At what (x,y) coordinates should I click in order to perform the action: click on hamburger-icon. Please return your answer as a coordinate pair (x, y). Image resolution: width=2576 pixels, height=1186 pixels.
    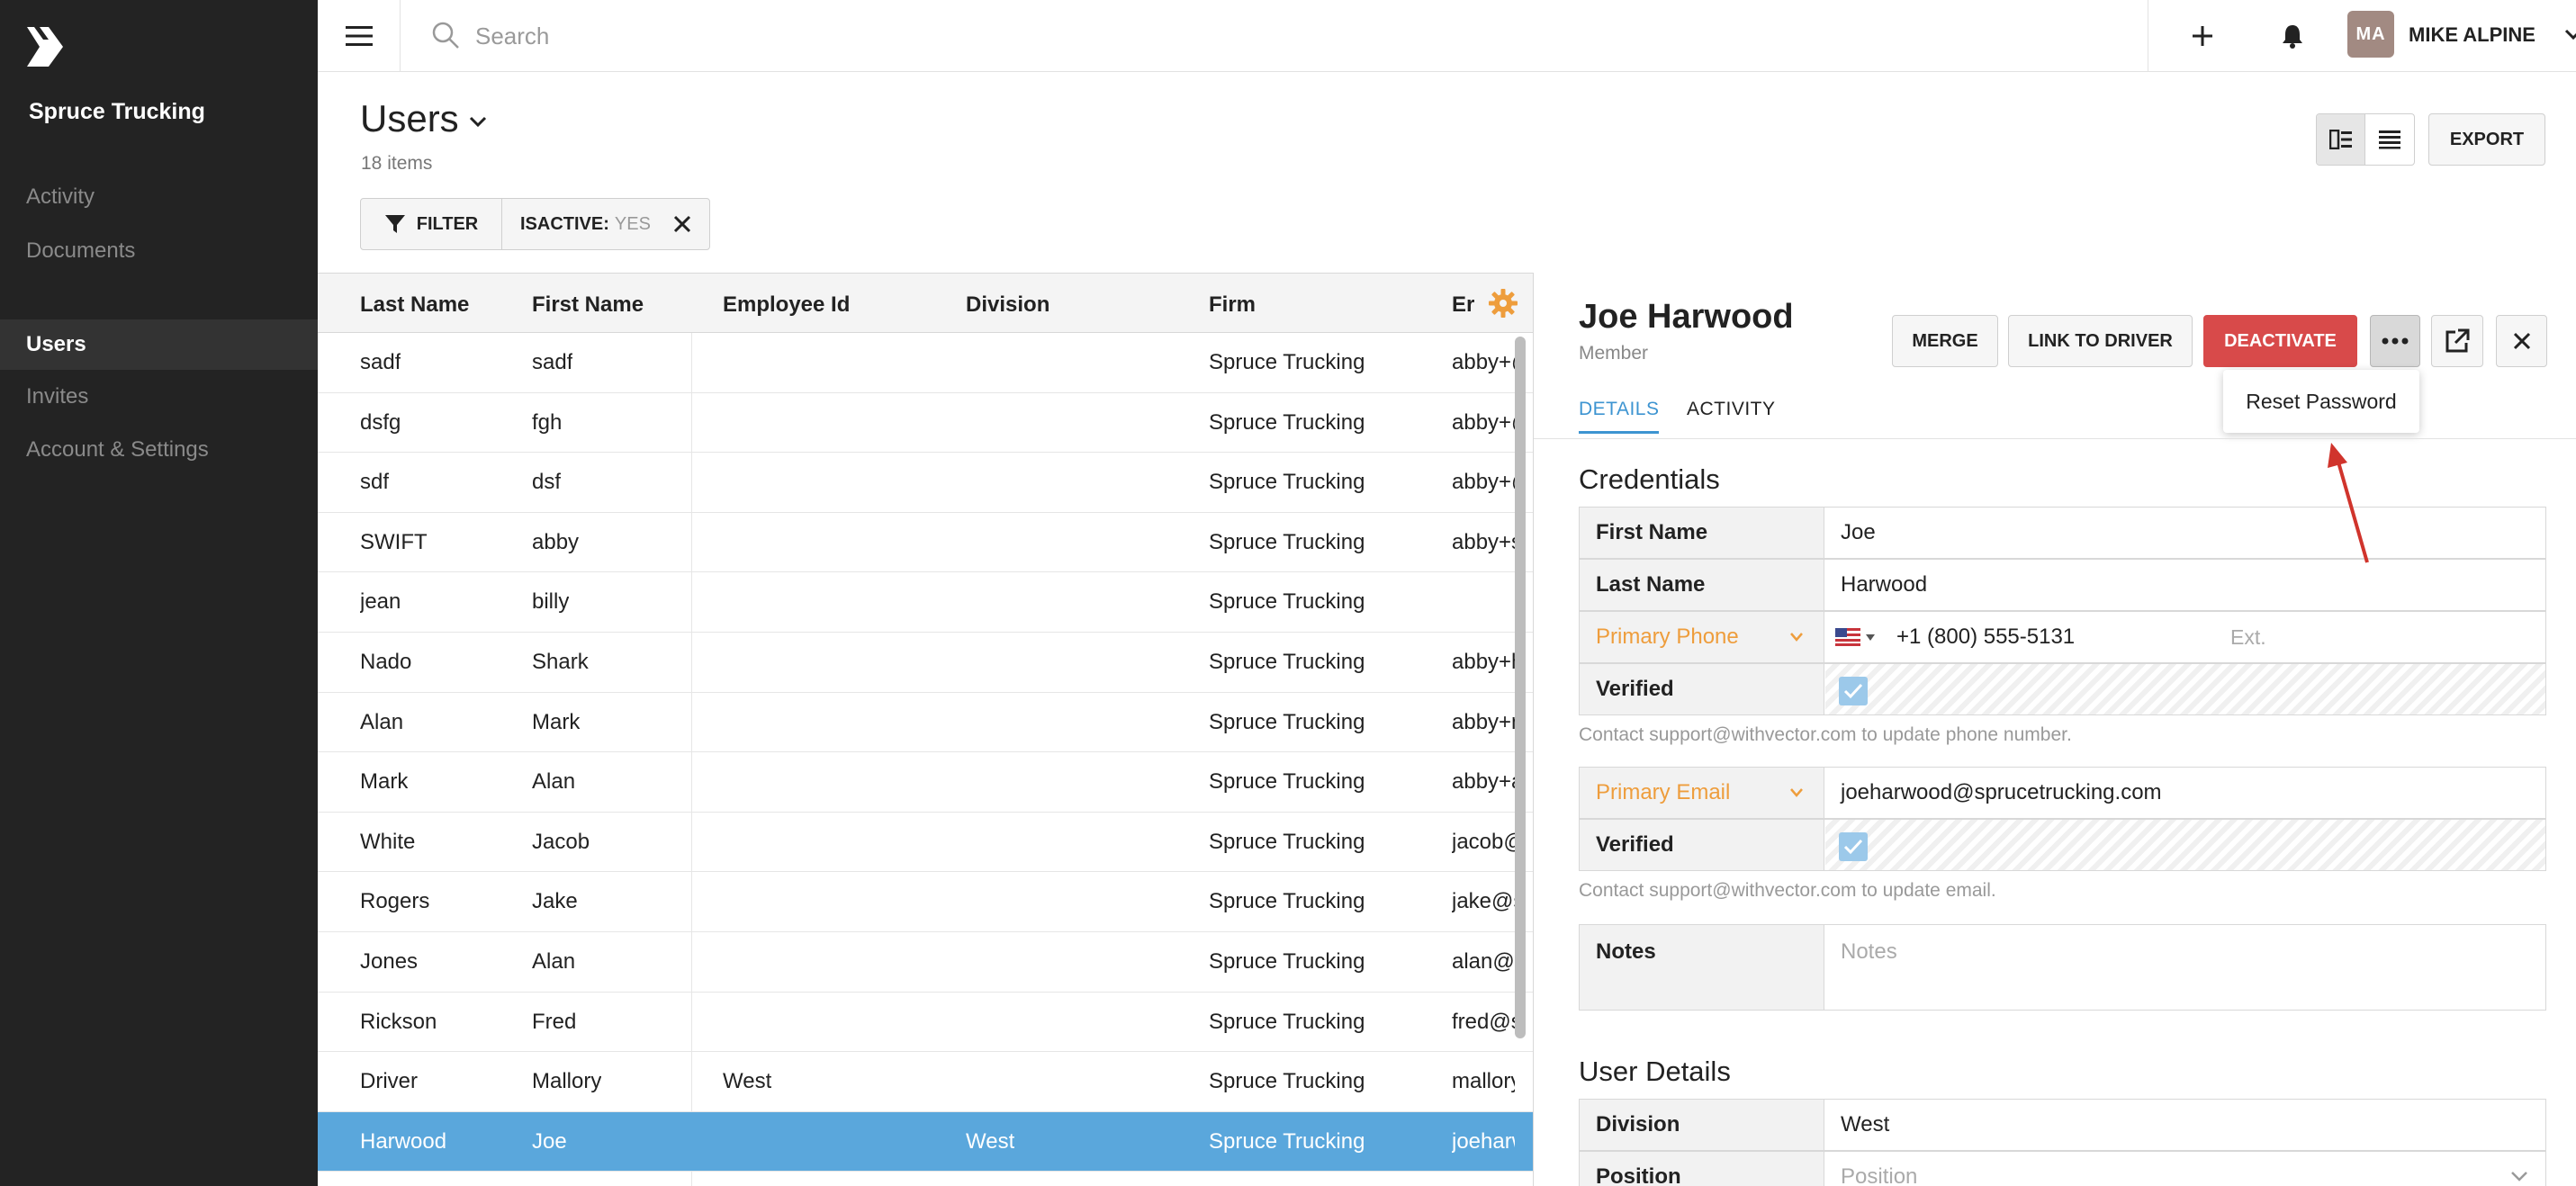
    Looking at the image, I should click on (359, 35).